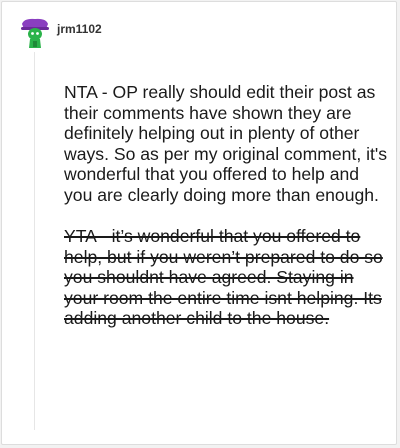  I want to click on username-link: jrm1102, so click(79, 29).